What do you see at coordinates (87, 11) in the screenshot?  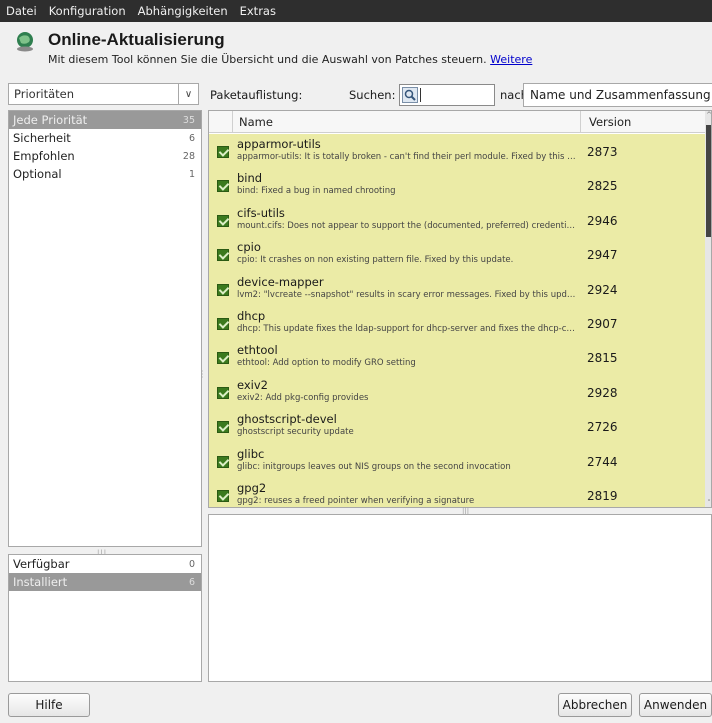 I see `menu-konfiguration: Konfiguration` at bounding box center [87, 11].